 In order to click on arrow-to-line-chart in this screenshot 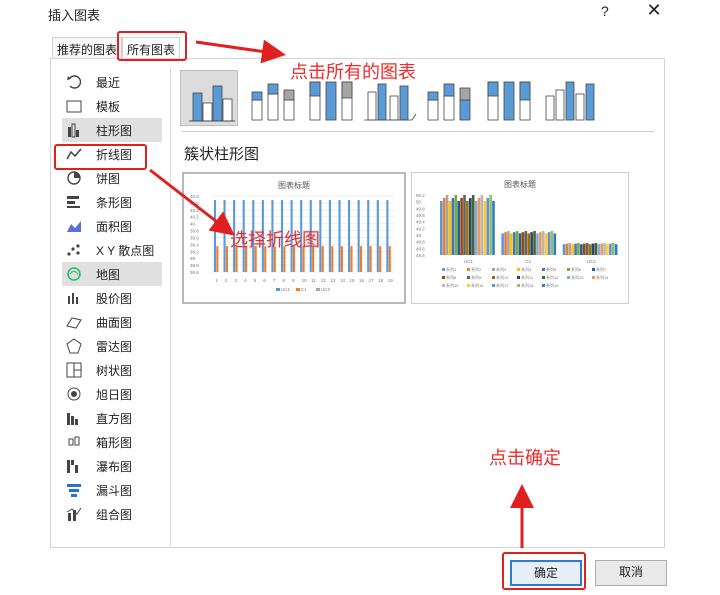, I will do `click(192, 202)`.